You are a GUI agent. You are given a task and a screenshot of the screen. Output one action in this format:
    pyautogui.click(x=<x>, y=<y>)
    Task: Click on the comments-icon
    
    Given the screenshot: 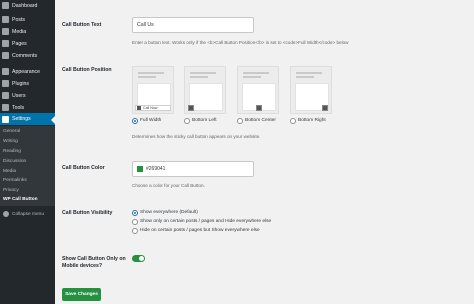 What is the action you would take?
    pyautogui.click(x=5, y=55)
    